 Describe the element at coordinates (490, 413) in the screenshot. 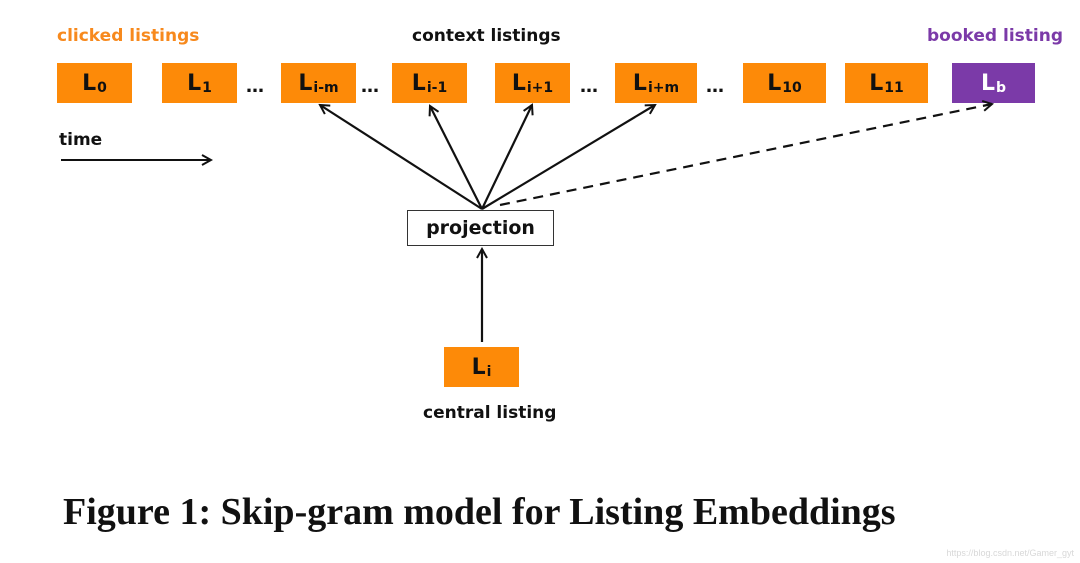

I see `central-listing-label: central listing` at that location.